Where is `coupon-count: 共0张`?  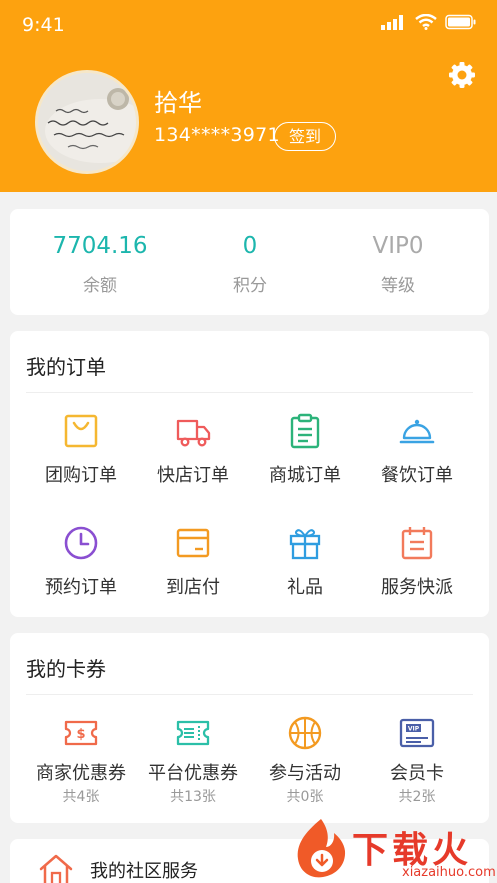
coupon-count: 共0张 is located at coordinates (305, 796).